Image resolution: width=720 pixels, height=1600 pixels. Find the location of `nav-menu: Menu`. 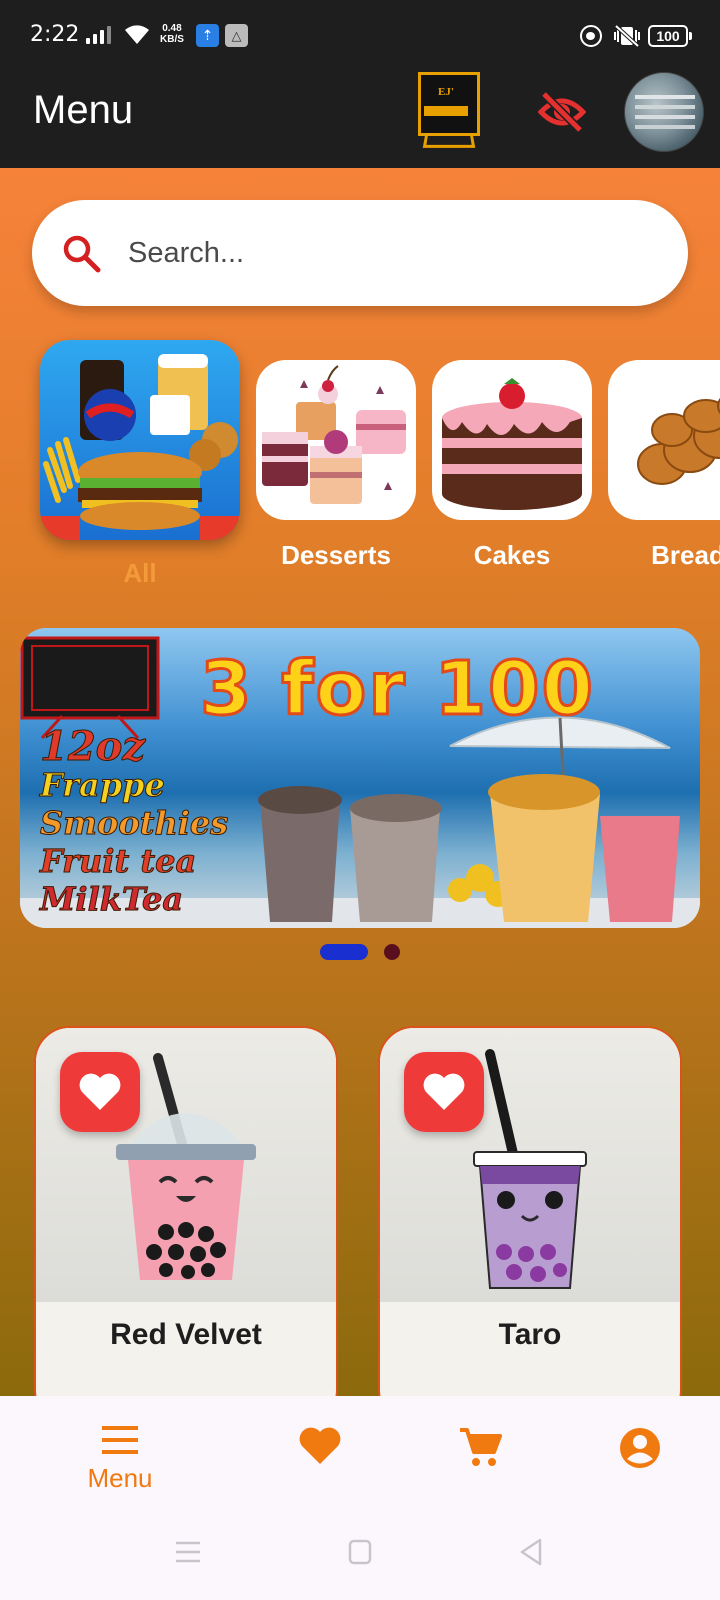

nav-menu: Menu is located at coordinates (120, 1459).